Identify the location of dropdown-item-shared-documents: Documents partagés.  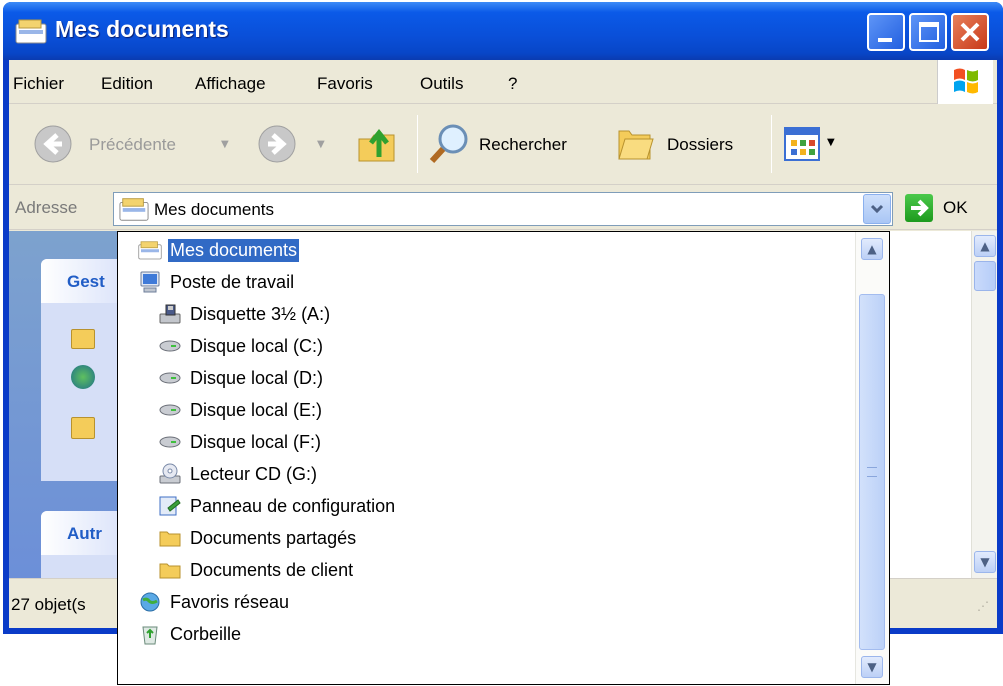
(258, 538).